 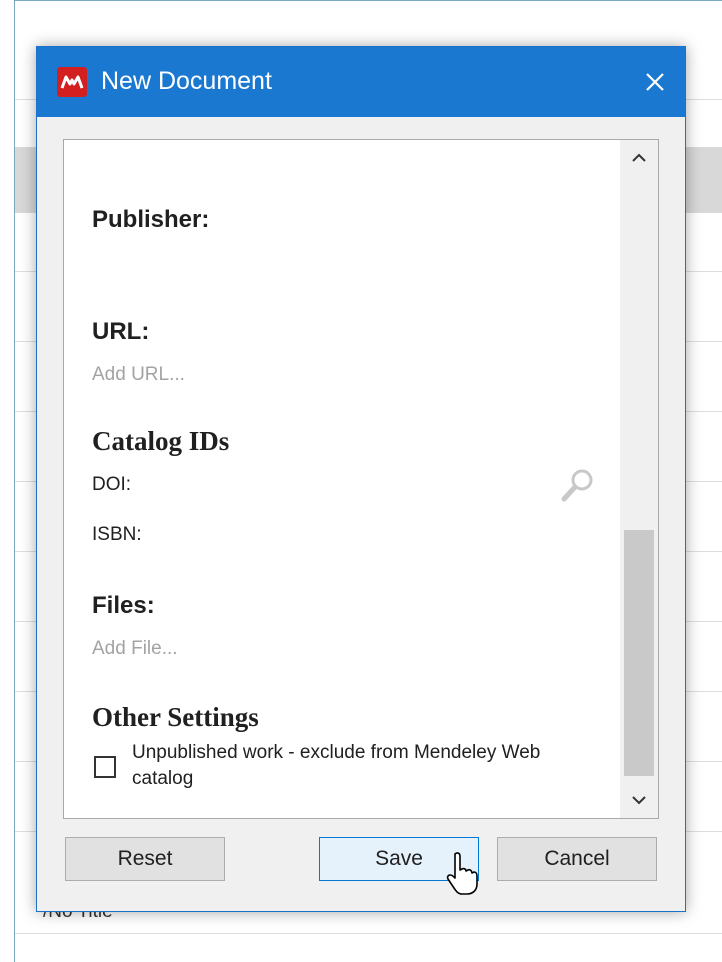 I want to click on unpublished-checkbox, so click(x=105, y=767).